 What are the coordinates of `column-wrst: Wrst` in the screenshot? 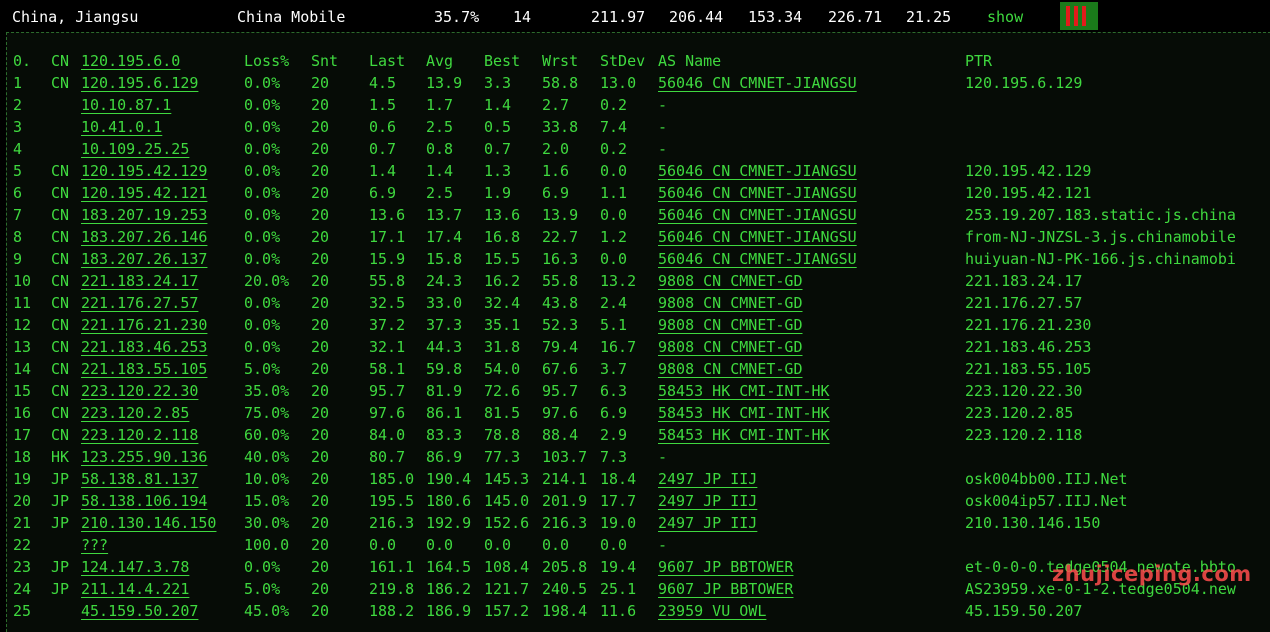 It's located at (560, 61).